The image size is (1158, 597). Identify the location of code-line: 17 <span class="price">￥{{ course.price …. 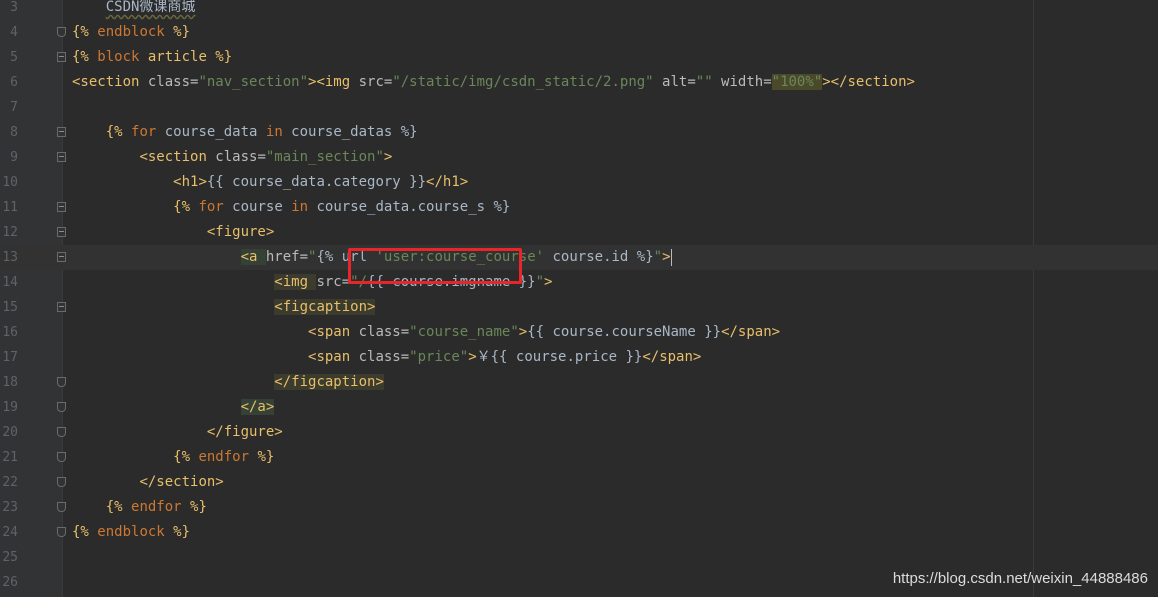
(579, 357).